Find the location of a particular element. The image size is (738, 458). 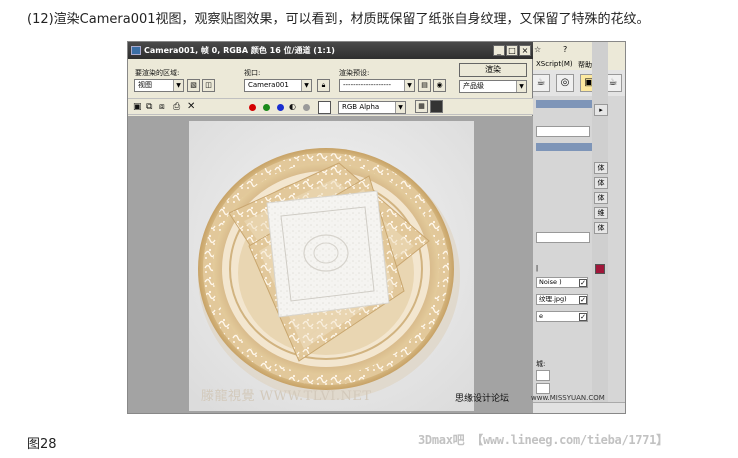

source-watermark: 3Dmax吧 【www.lineeg.com/tieba/1771】 is located at coordinates (543, 440).